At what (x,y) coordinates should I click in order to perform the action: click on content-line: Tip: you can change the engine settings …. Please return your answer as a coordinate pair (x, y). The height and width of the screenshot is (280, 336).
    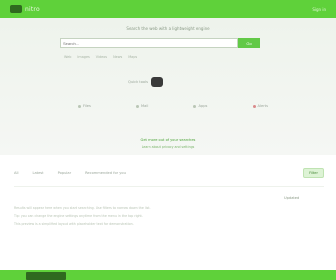
    Looking at the image, I should click on (78, 216).